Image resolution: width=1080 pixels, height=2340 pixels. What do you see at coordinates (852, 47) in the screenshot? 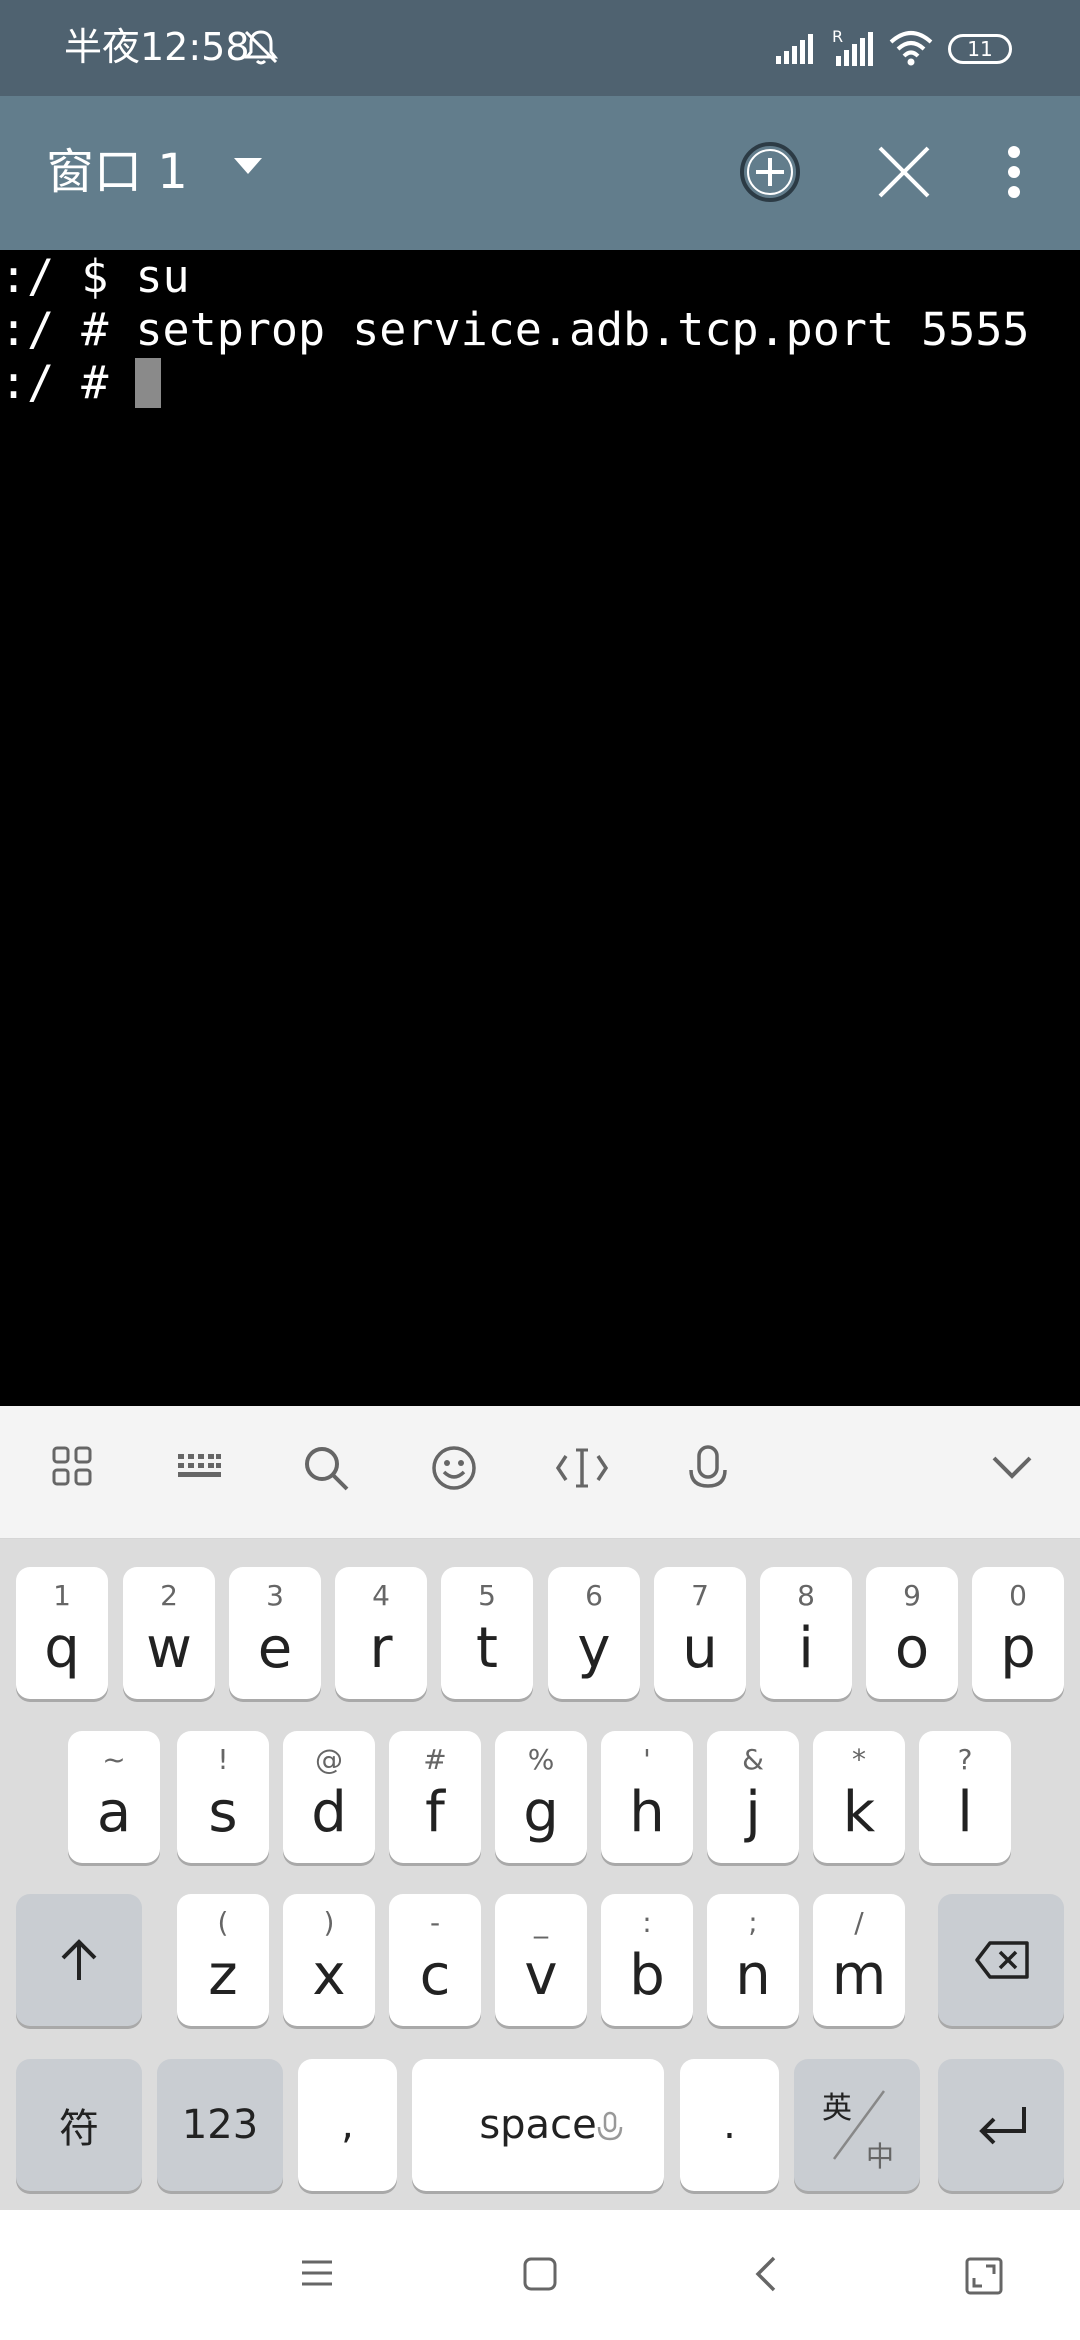
I see `roaming-signal-icon: R` at bounding box center [852, 47].